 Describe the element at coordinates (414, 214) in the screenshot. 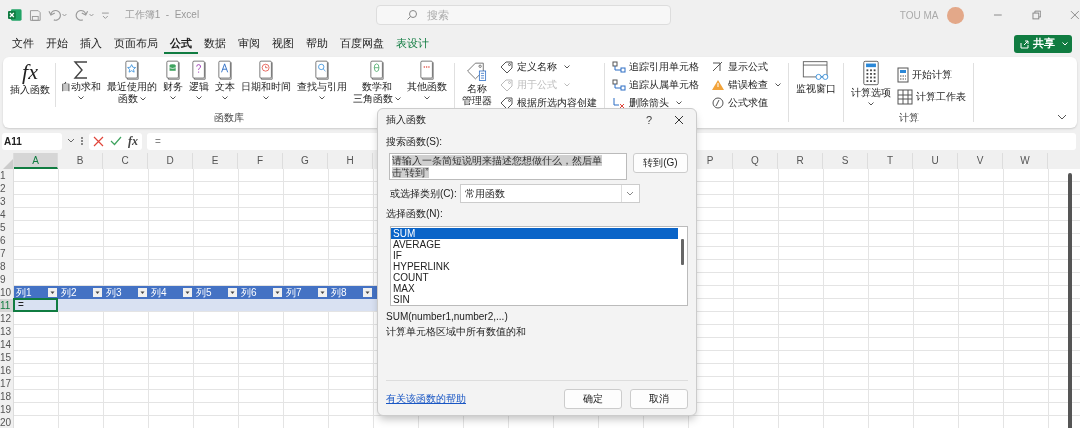

I see `field-label: 选择函数(N):` at that location.